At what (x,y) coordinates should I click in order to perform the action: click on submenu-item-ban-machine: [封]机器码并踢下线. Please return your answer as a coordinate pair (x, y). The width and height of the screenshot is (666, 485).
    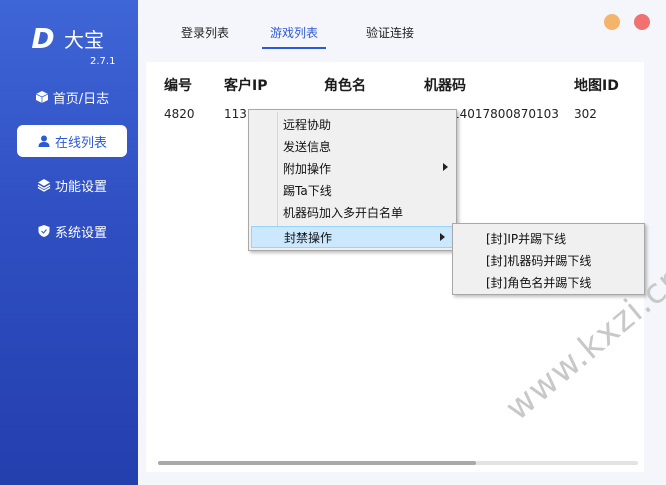
    Looking at the image, I should click on (548, 260).